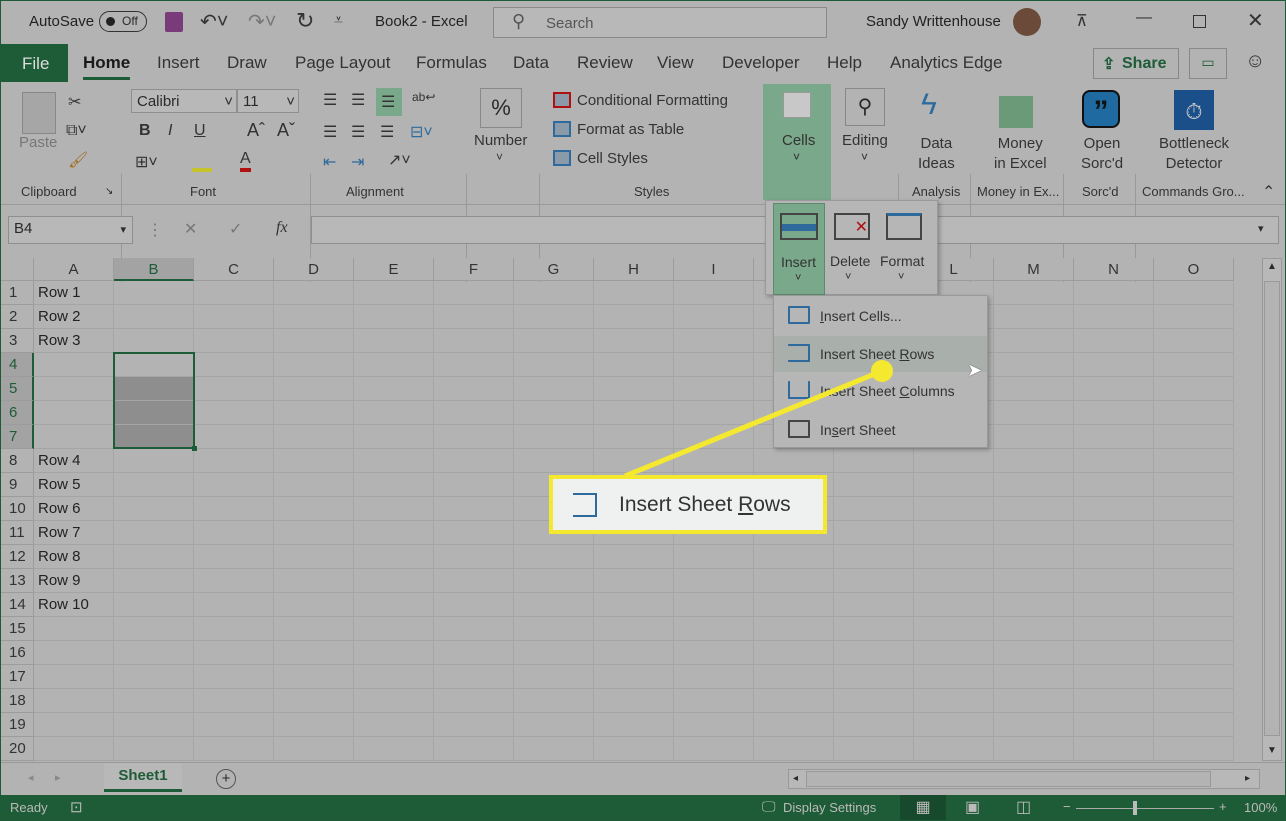 The width and height of the screenshot is (1286, 821). What do you see at coordinates (17, 389) in the screenshot?
I see `row-header-5: 5` at bounding box center [17, 389].